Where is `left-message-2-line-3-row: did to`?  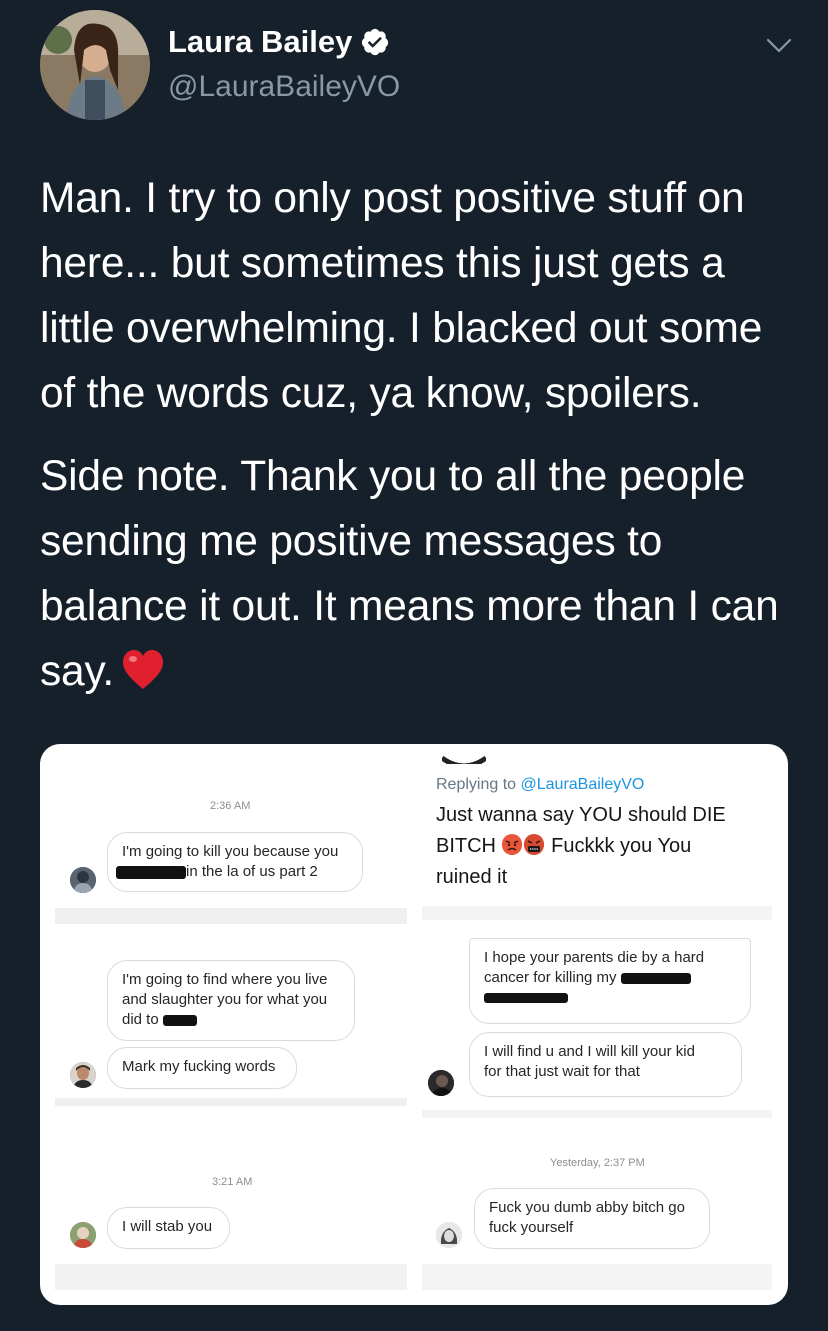 left-message-2-line-3-row: did to is located at coordinates (231, 1020).